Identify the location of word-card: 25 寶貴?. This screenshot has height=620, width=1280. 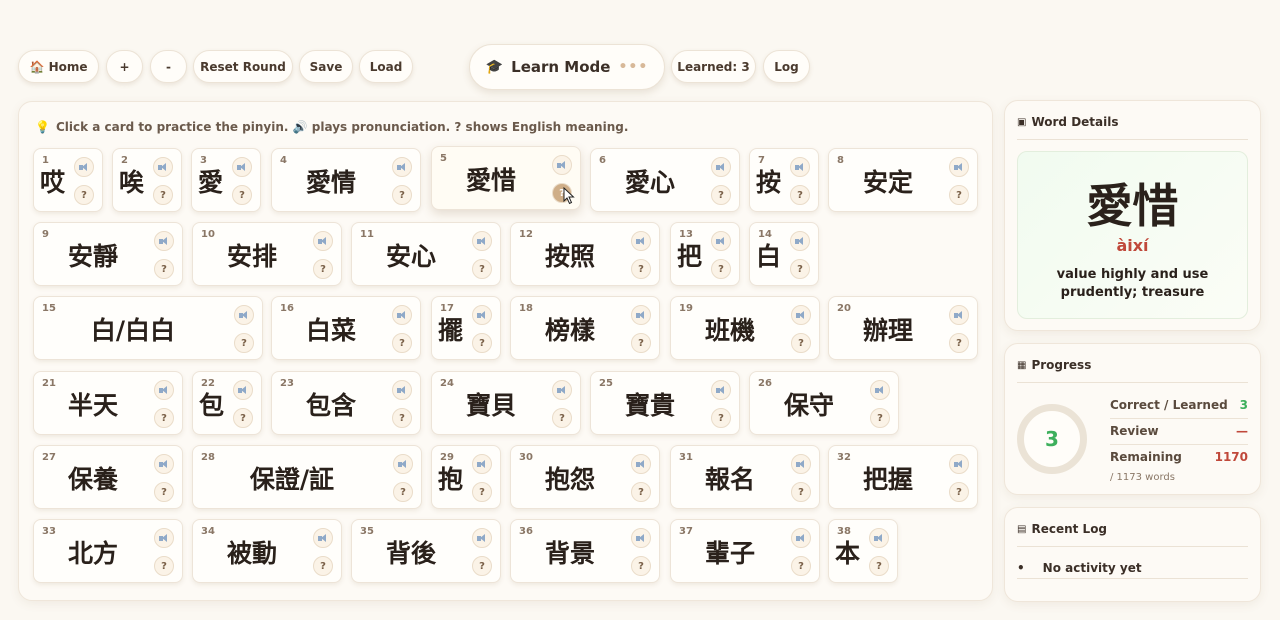
(665, 403).